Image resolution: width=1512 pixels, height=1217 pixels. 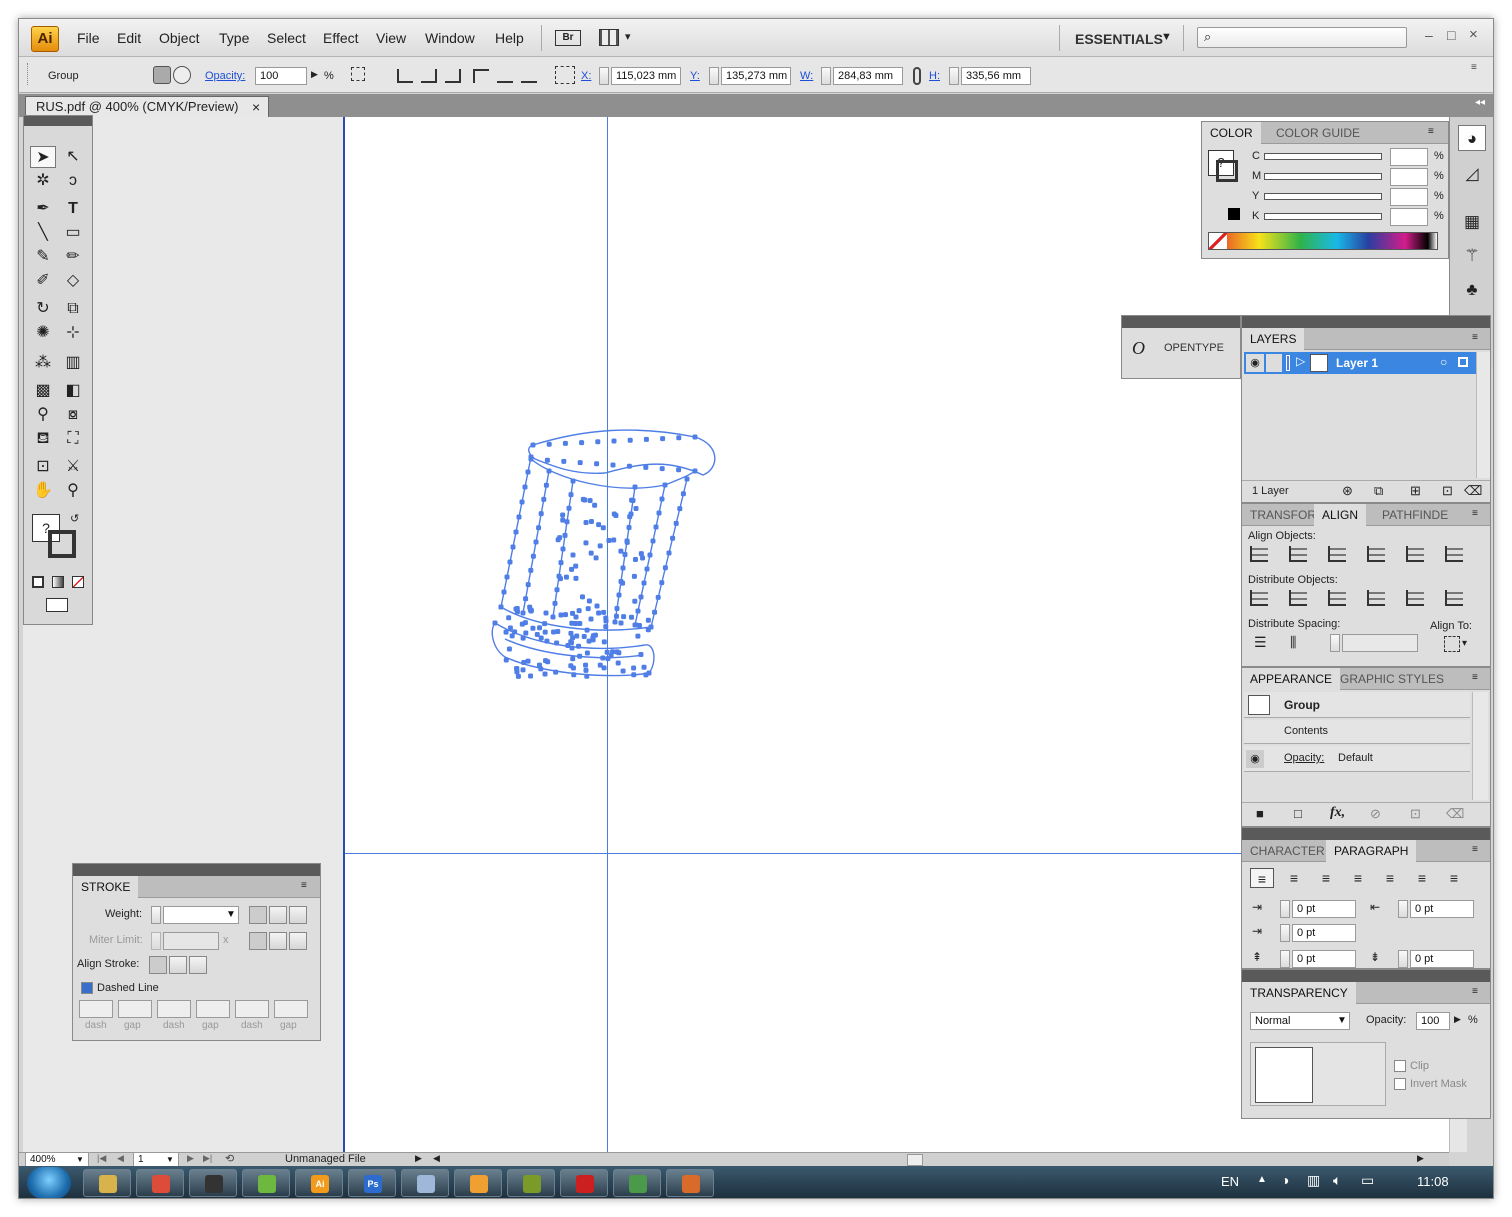 I want to click on first-line-indent-input: 0 pt, so click(x=1324, y=933).